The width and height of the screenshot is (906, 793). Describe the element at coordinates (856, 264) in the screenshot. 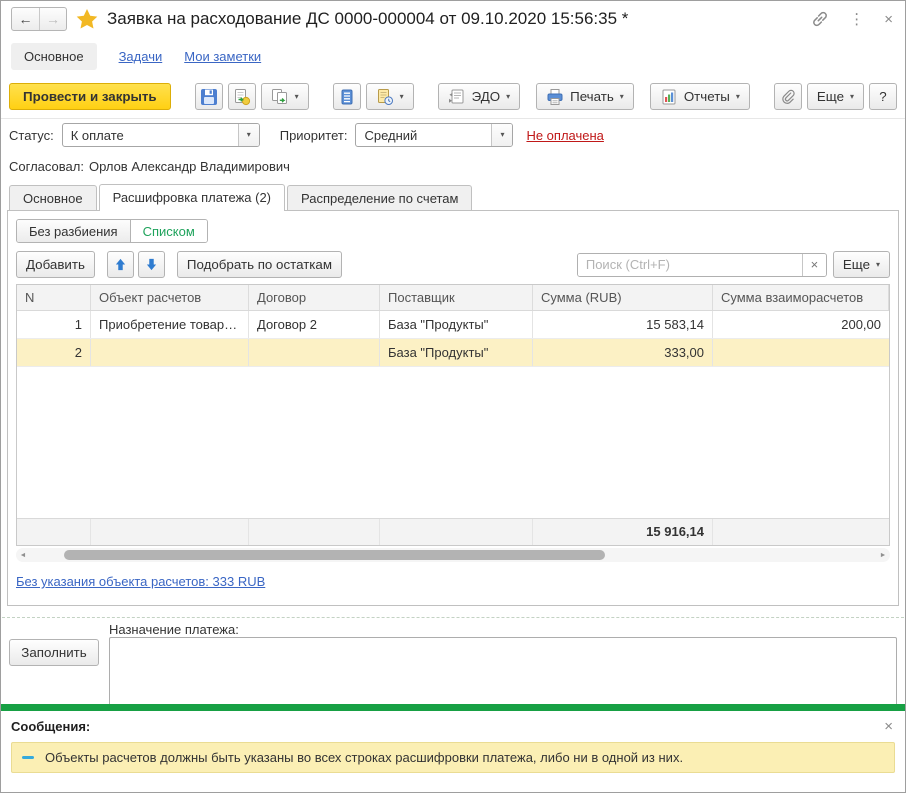

I see `table-more-label: Еще` at that location.